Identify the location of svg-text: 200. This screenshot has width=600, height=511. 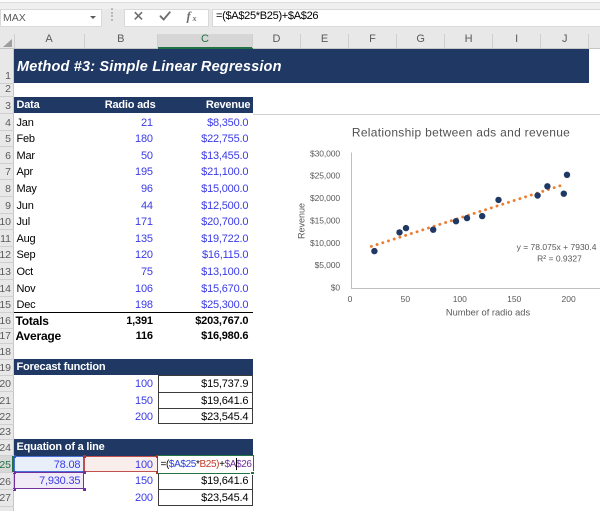
(569, 299).